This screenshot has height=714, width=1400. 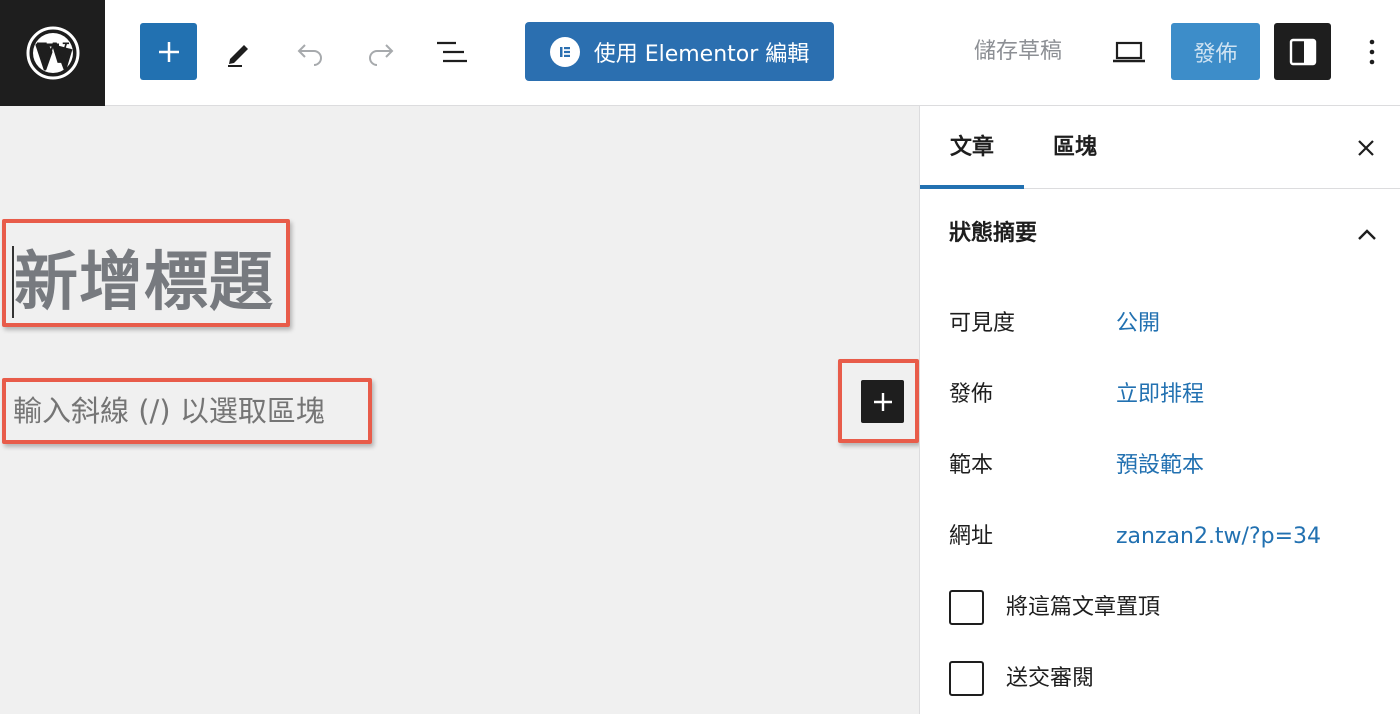 What do you see at coordinates (169, 411) in the screenshot?
I see `paragraph-block-input: 輸入斜線 (/) 以選取區塊` at bounding box center [169, 411].